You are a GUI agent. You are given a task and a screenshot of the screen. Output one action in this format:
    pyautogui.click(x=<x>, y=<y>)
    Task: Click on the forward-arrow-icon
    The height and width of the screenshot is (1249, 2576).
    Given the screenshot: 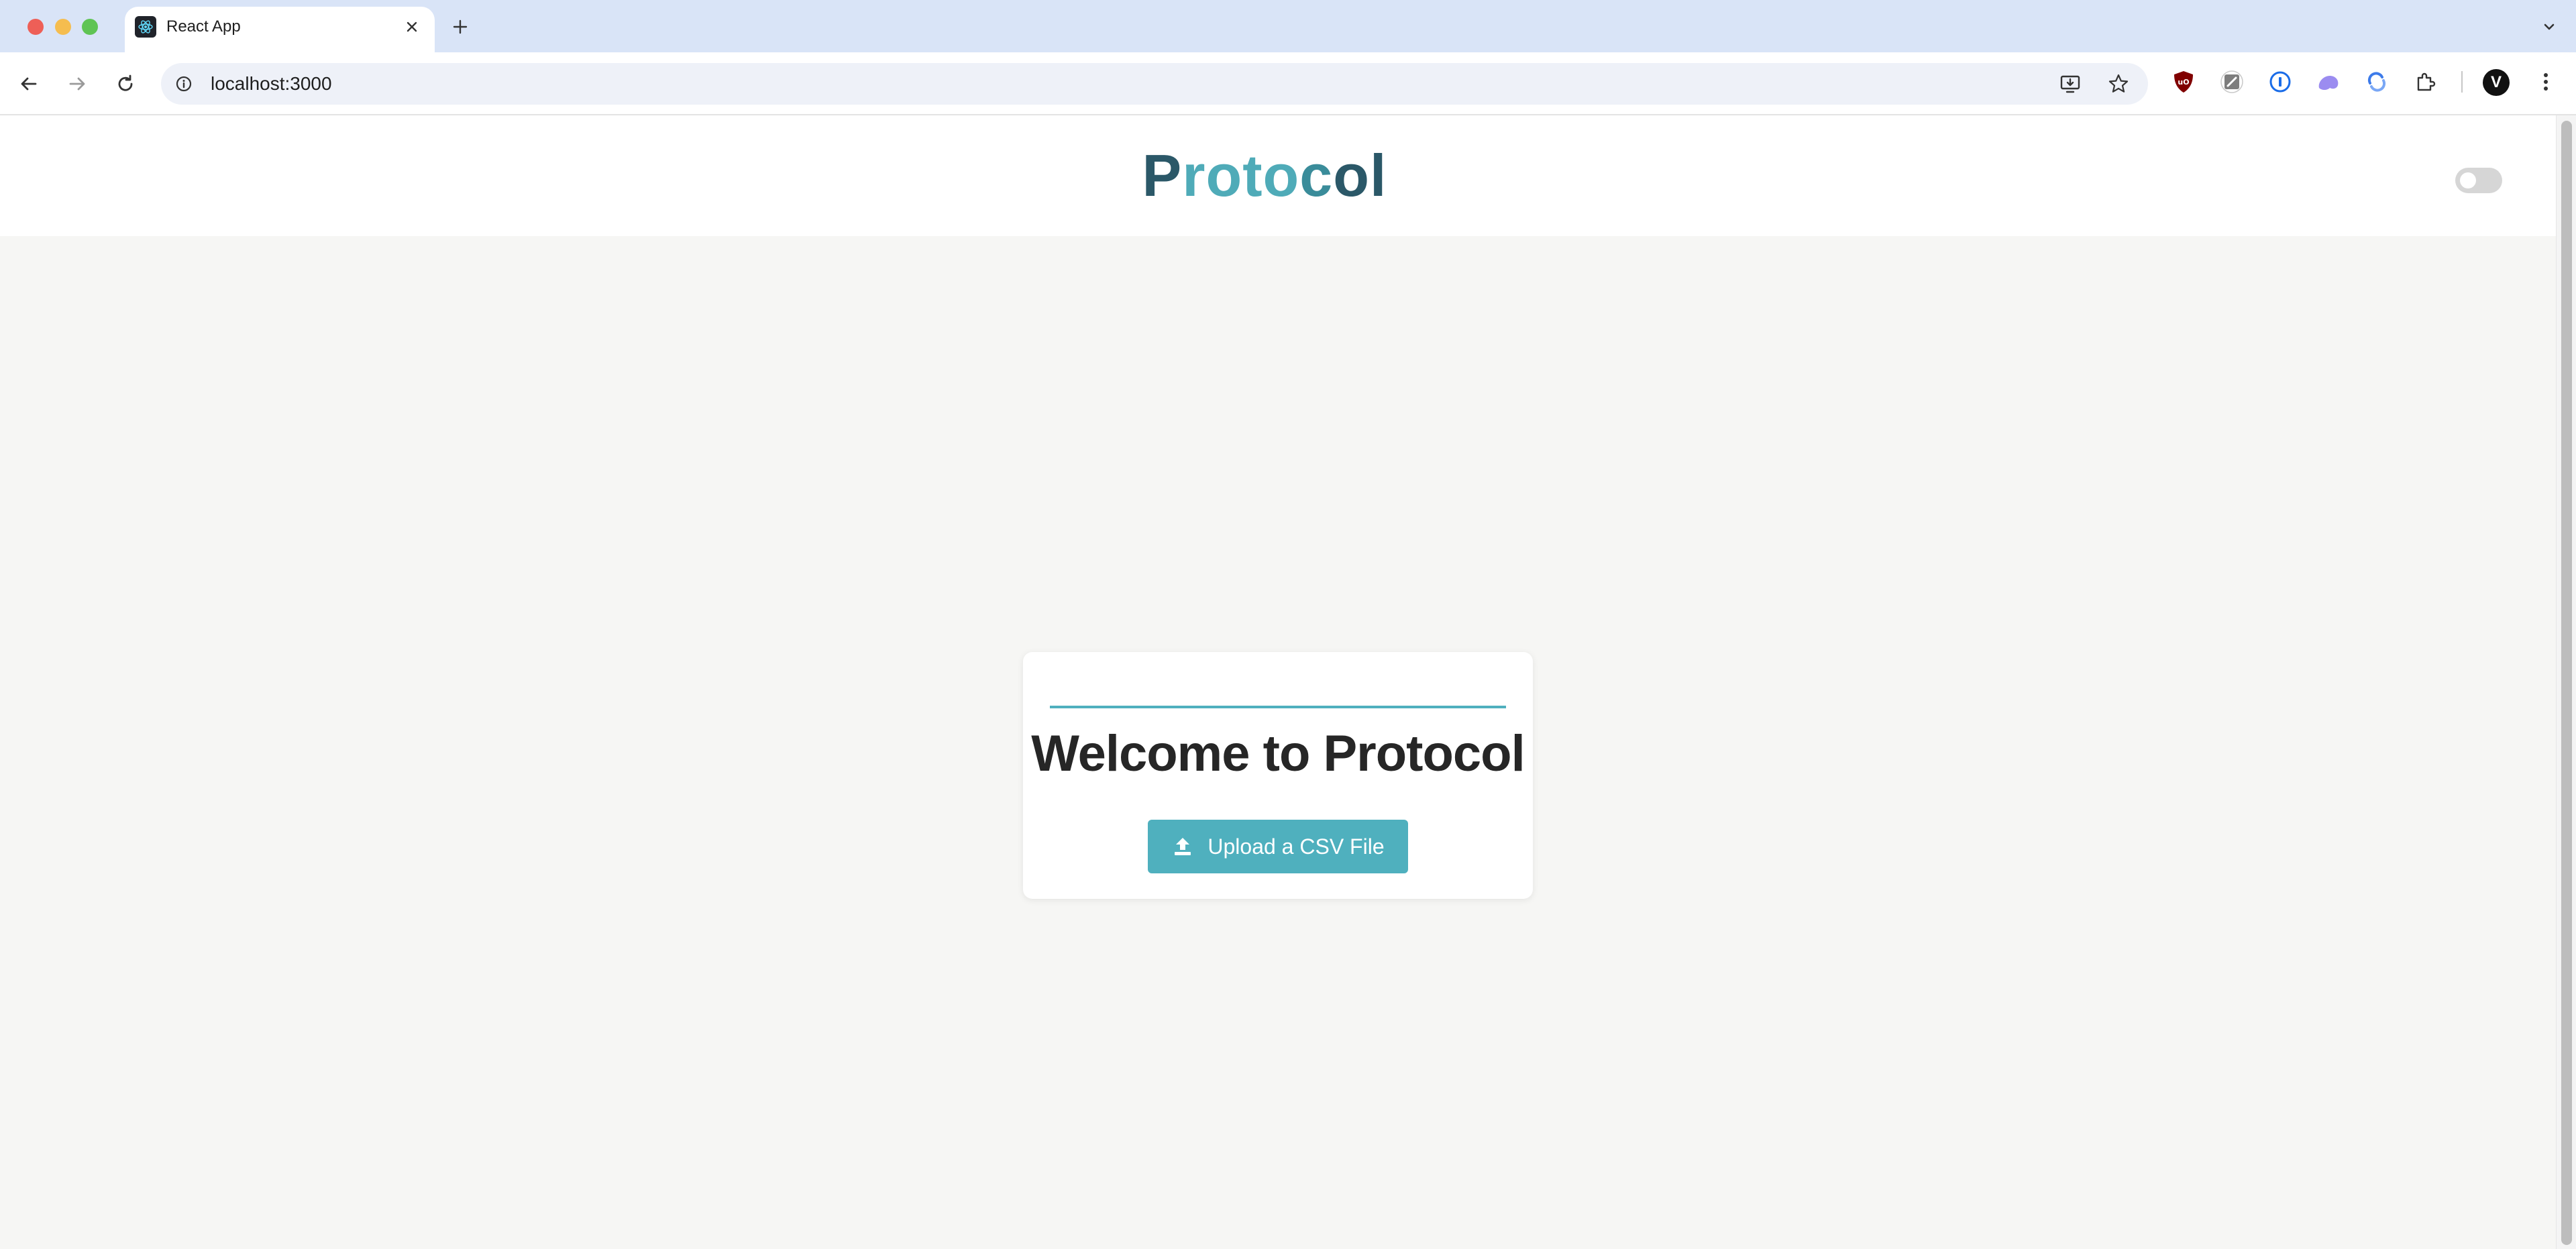 What is the action you would take?
    pyautogui.click(x=77, y=83)
    